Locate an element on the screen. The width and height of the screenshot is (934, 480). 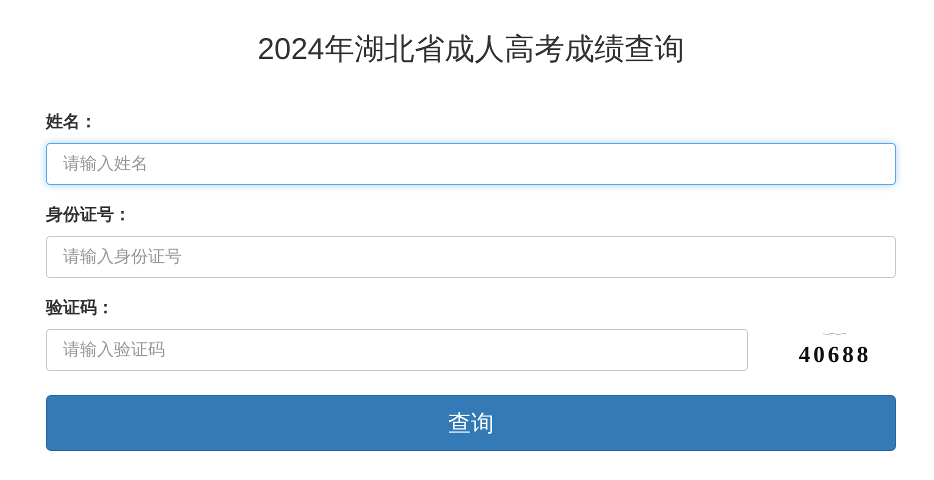
input-field: 请输入验证码 is located at coordinates (397, 350).